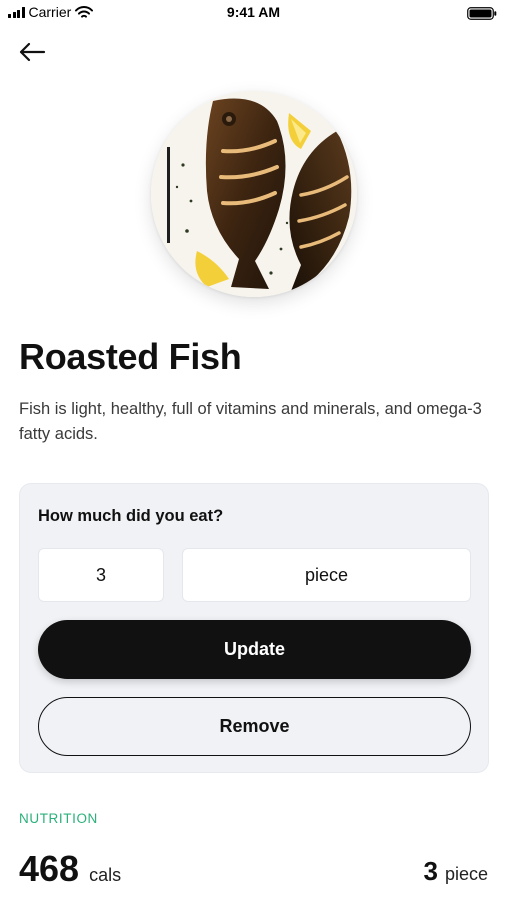  I want to click on nutrition-section-label: NUTRITION, so click(58, 818).